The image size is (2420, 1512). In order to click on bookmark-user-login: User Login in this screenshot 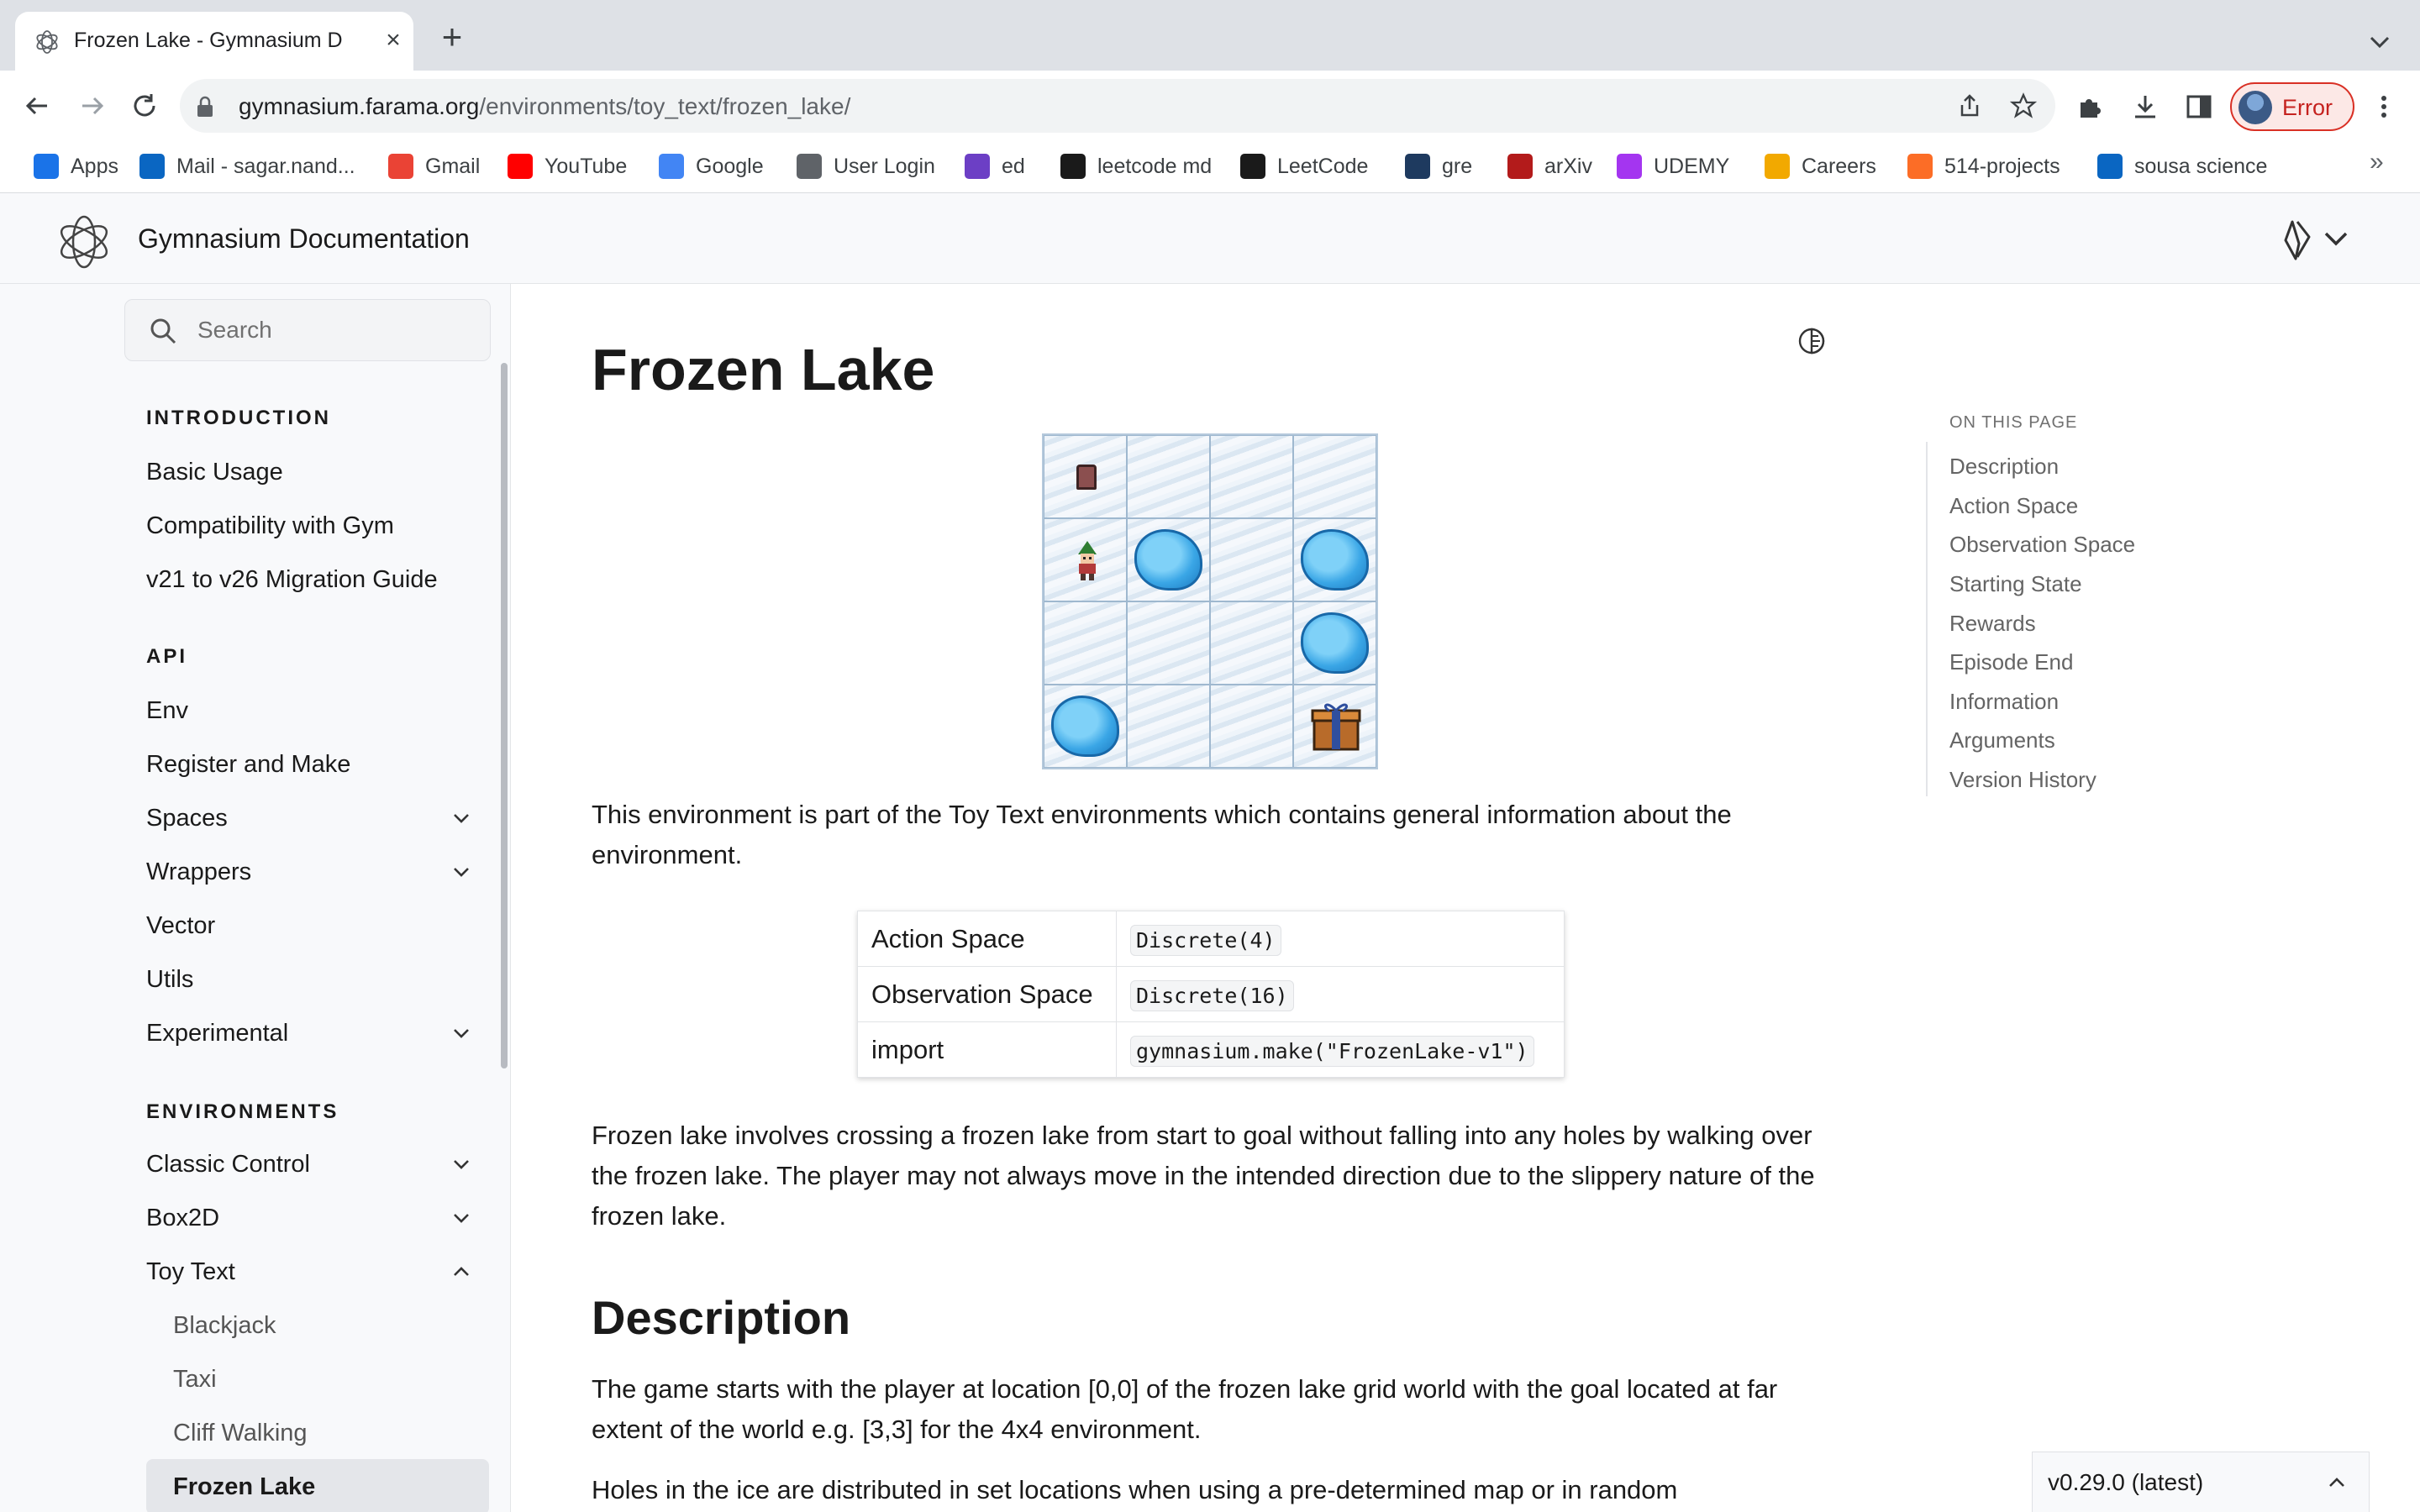, I will do `click(866, 166)`.